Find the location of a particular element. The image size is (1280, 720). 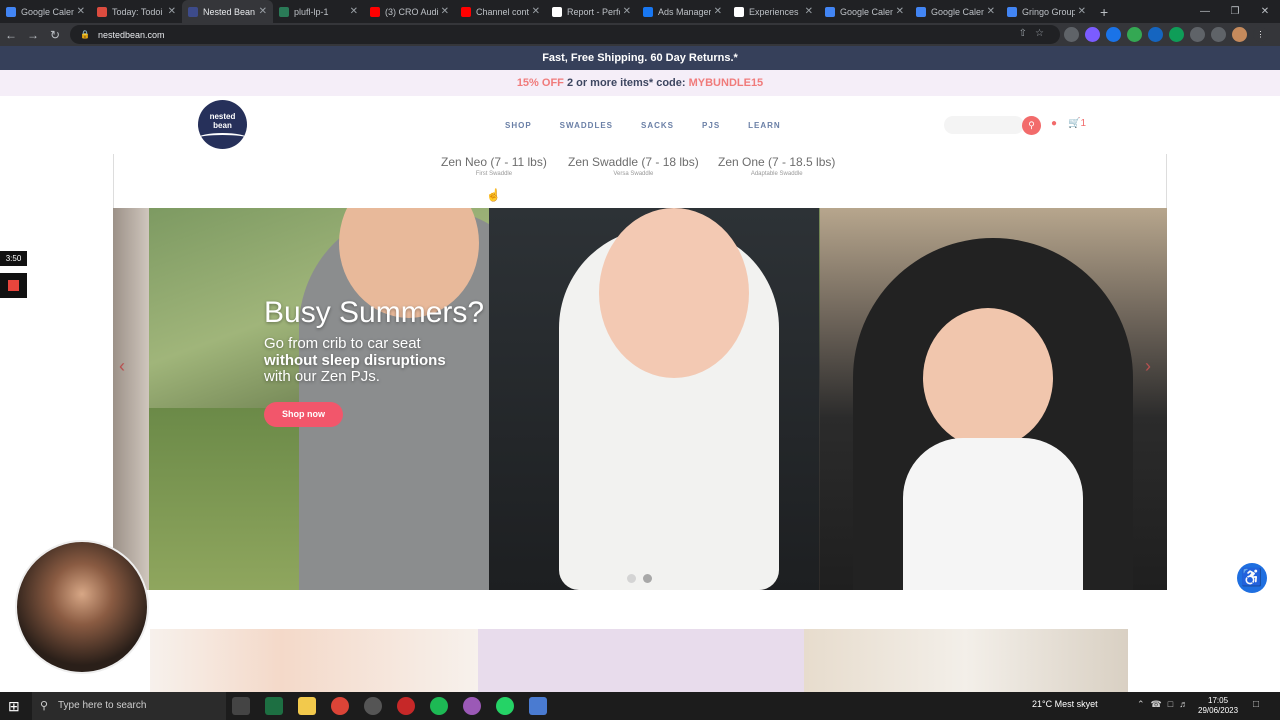

browser-tab: (3) CRO Audi ✕ is located at coordinates (409, 11).